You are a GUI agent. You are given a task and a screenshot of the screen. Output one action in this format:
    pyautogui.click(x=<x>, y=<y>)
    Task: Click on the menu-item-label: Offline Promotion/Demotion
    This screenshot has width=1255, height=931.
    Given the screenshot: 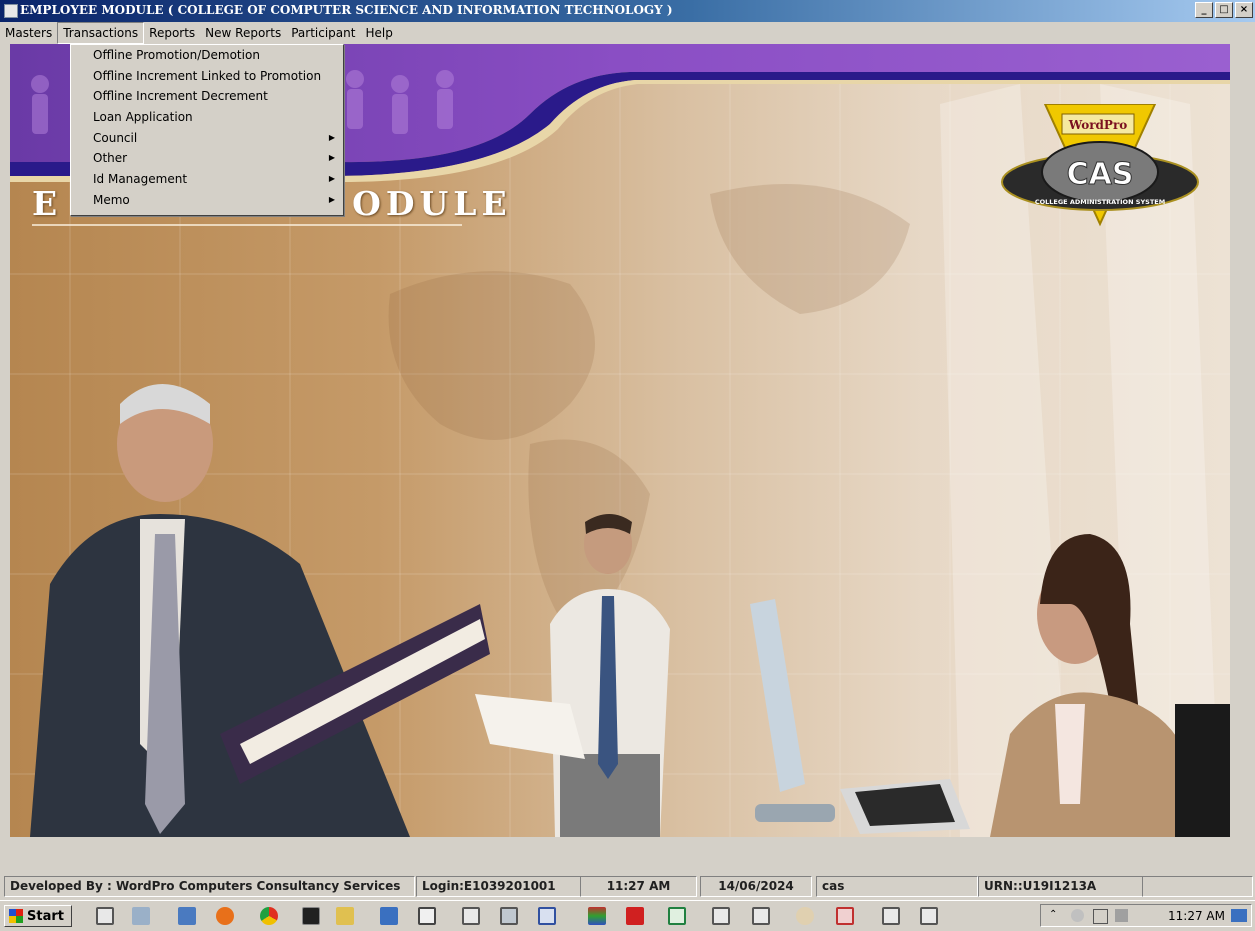 What is the action you would take?
    pyautogui.click(x=176, y=55)
    